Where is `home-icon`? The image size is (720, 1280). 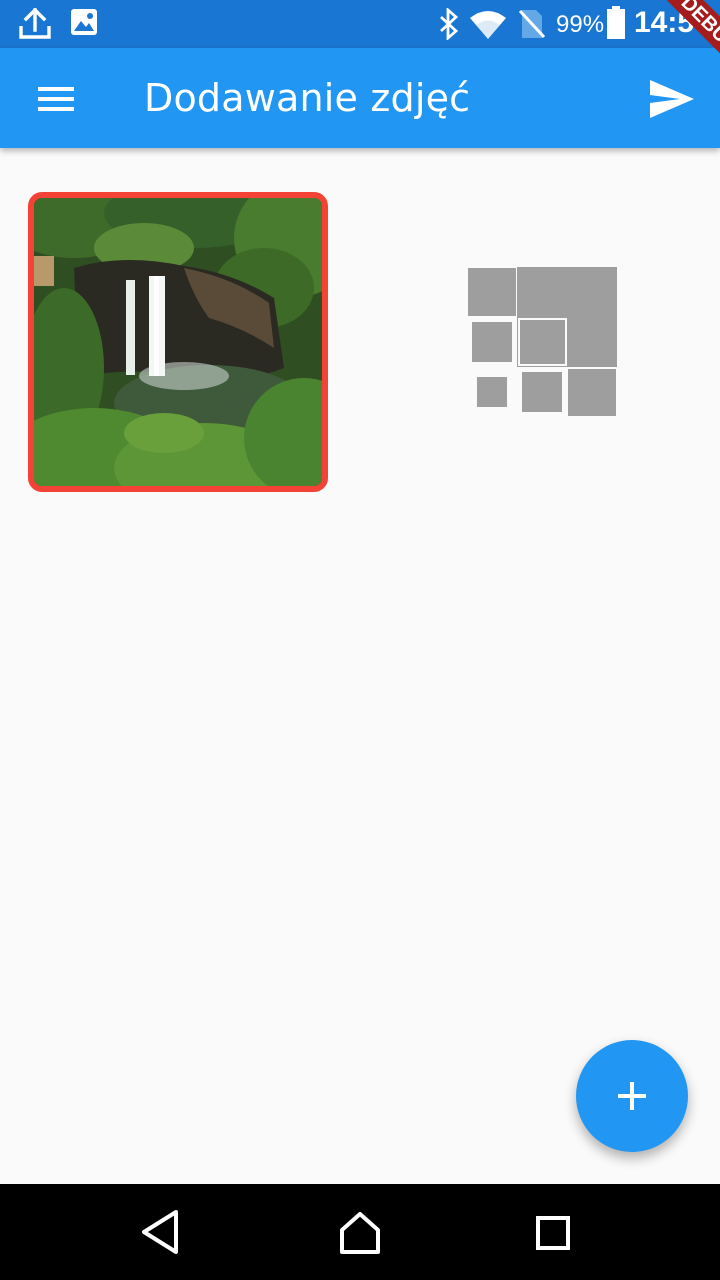 home-icon is located at coordinates (360, 1239).